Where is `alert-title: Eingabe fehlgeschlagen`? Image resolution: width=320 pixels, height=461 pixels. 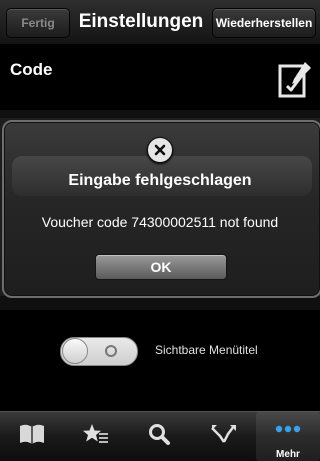
alert-title: Eingabe fehlgeschlagen is located at coordinates (160, 180).